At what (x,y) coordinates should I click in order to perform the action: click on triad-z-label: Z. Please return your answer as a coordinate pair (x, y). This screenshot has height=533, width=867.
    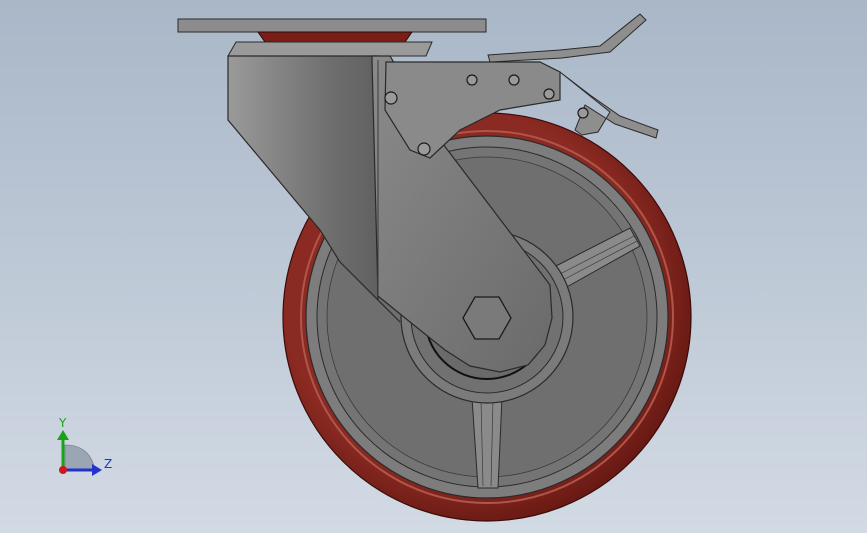
    Looking at the image, I should click on (108, 464).